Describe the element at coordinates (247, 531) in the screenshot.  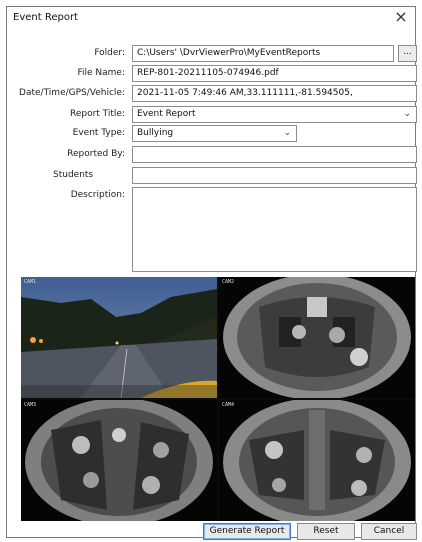
I see `generate-report-button: Generate Report` at that location.